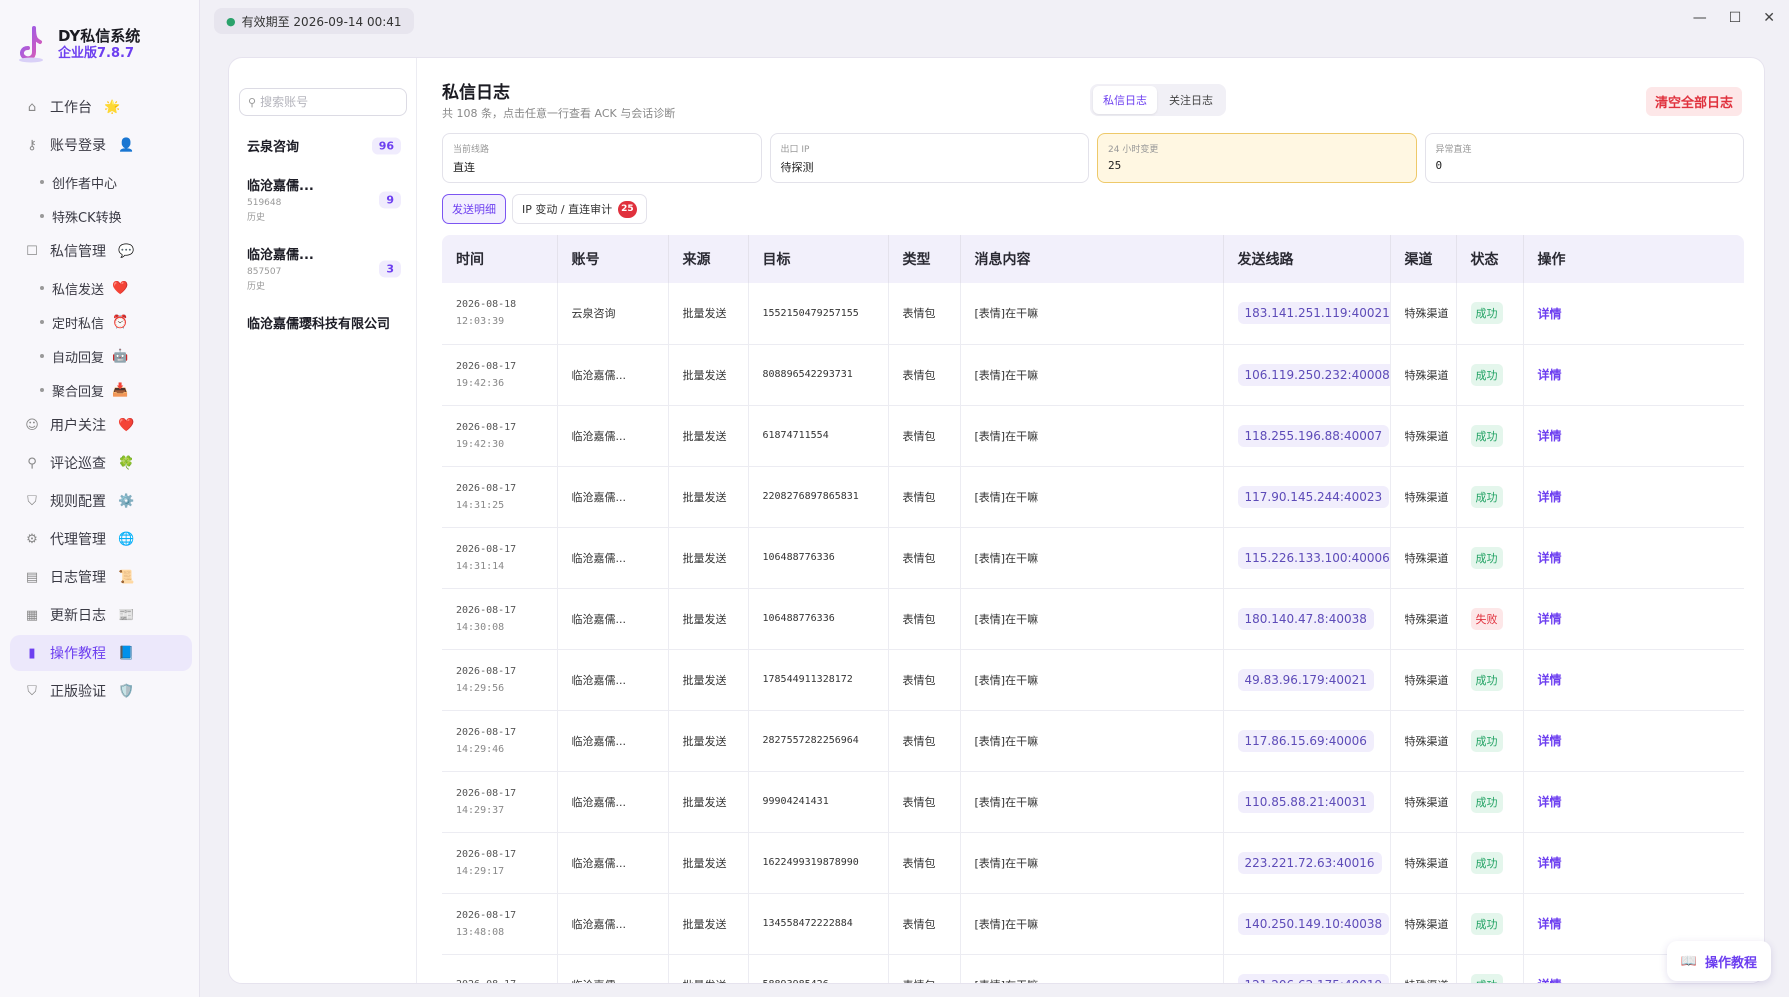  What do you see at coordinates (1718, 961) in the screenshot?
I see `help-tutorial-button: 📖 操作教程` at bounding box center [1718, 961].